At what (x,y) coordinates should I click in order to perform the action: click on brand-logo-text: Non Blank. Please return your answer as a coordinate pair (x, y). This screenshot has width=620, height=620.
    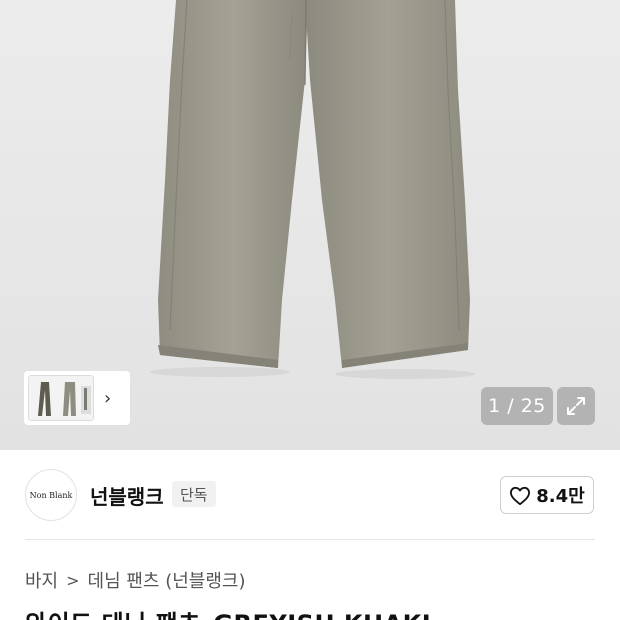
    Looking at the image, I should click on (51, 495).